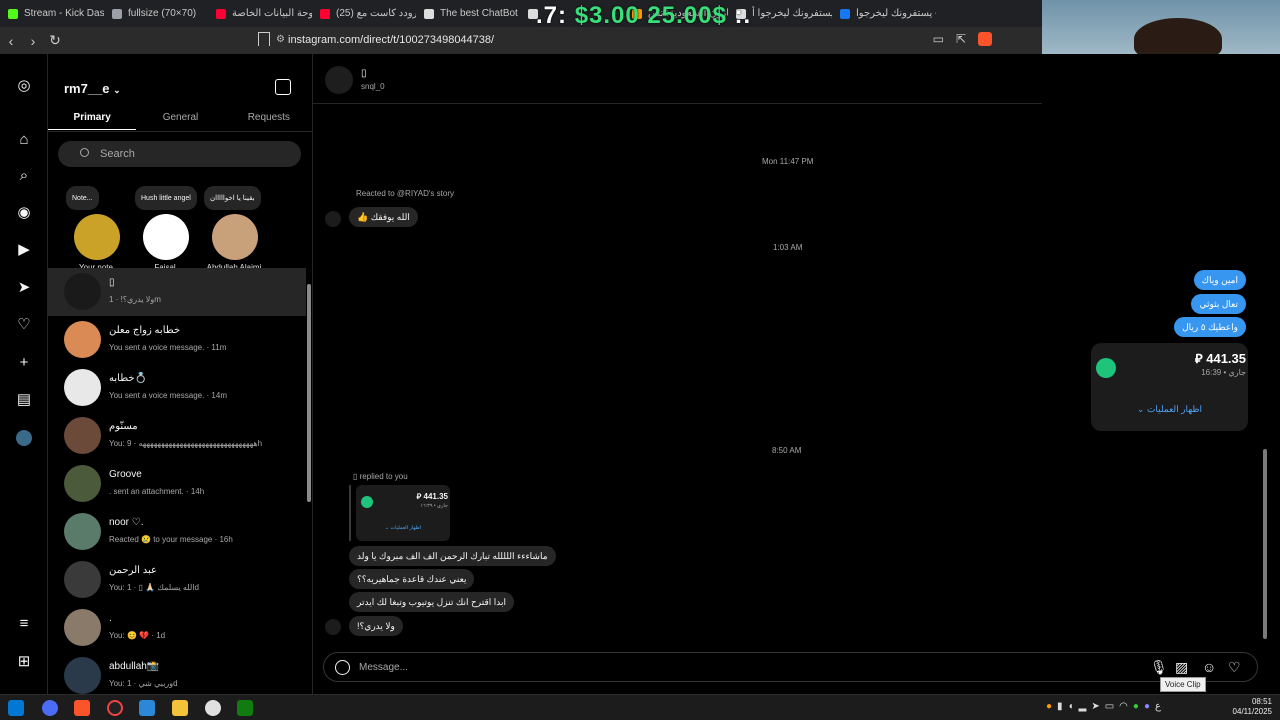 The width and height of the screenshot is (1280, 720). What do you see at coordinates (1071, 706) in the screenshot?
I see `volume-icon: ◖` at bounding box center [1071, 706].